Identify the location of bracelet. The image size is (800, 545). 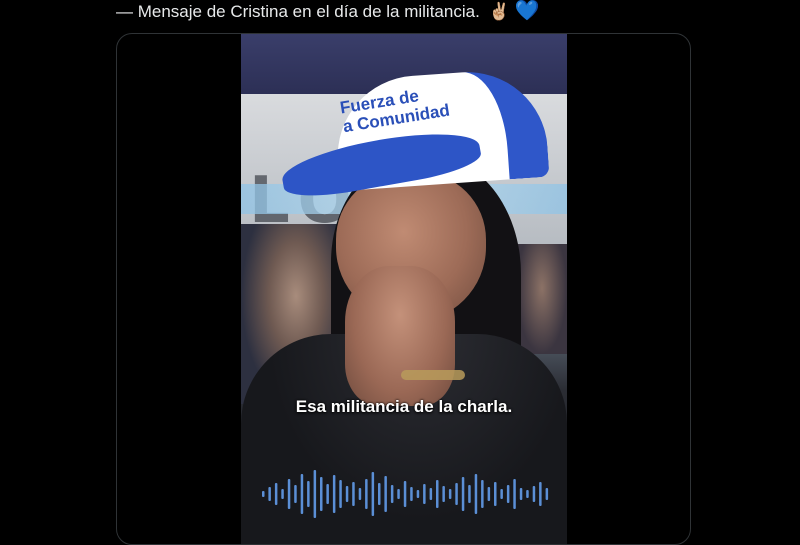
(433, 375).